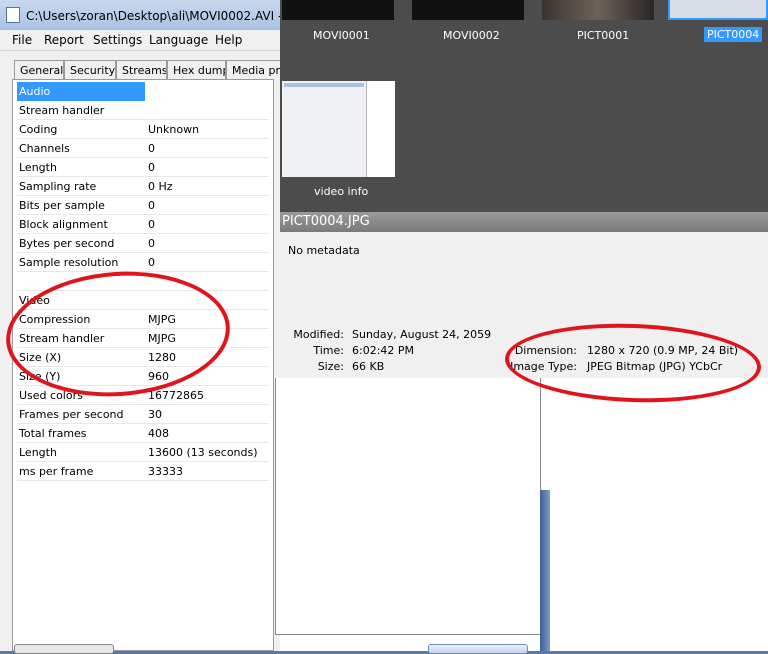 This screenshot has width=768, height=654. I want to click on video-section-header: Video, so click(143, 300).